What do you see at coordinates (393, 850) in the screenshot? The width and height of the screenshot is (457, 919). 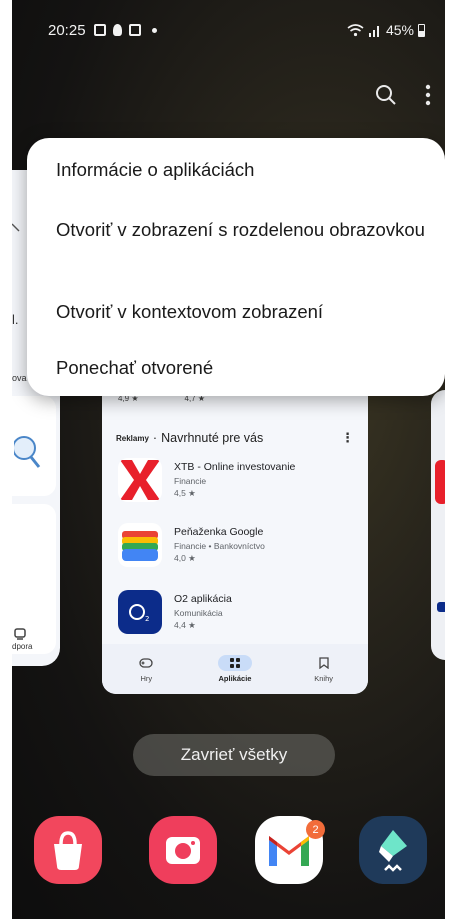 I see `filmora-icon` at bounding box center [393, 850].